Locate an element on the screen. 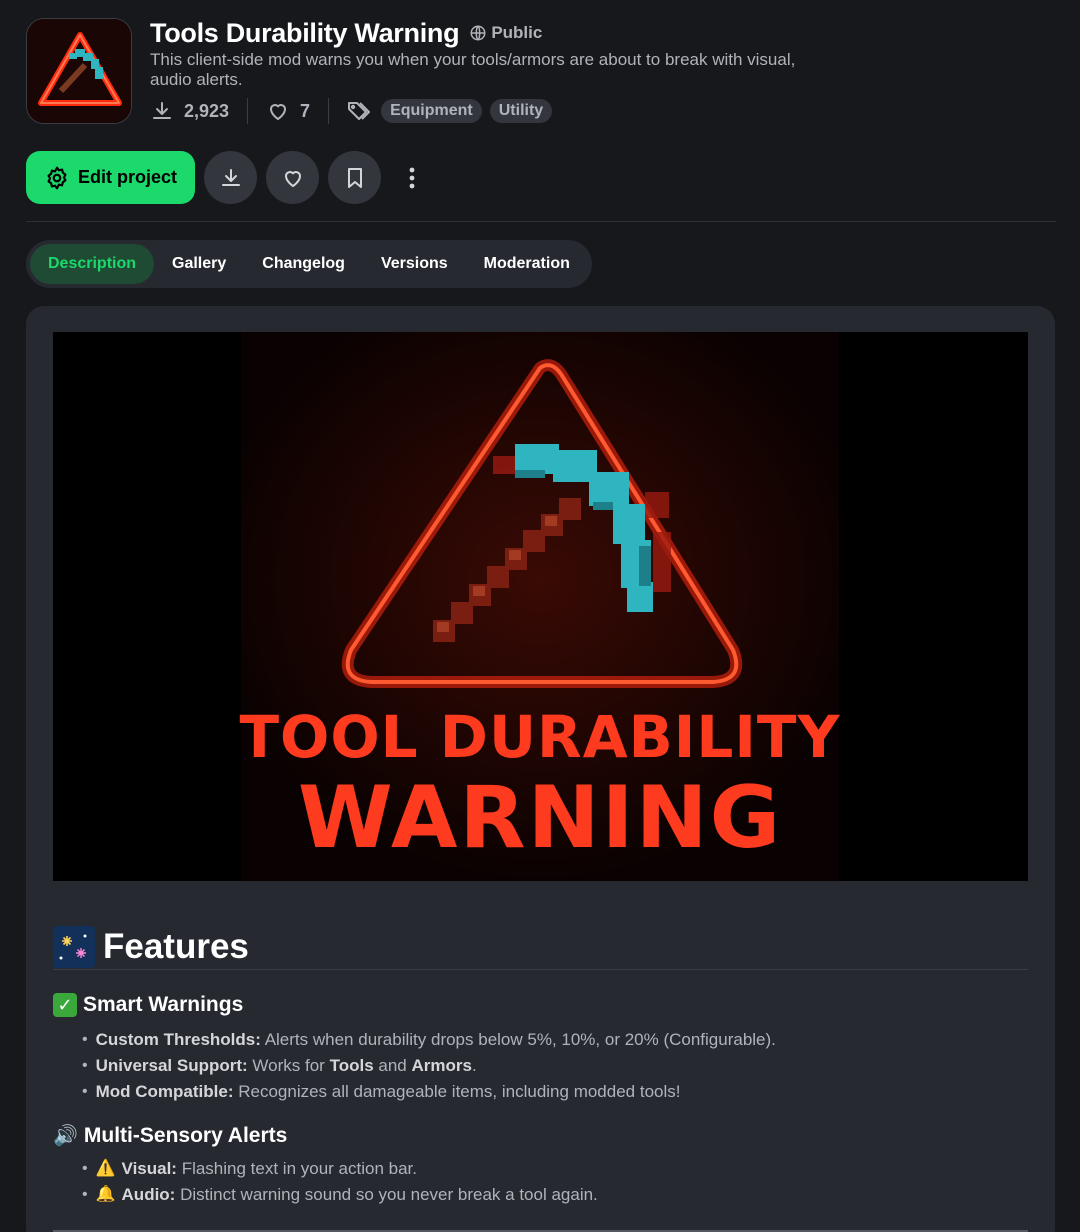  header-divider is located at coordinates (541, 221).